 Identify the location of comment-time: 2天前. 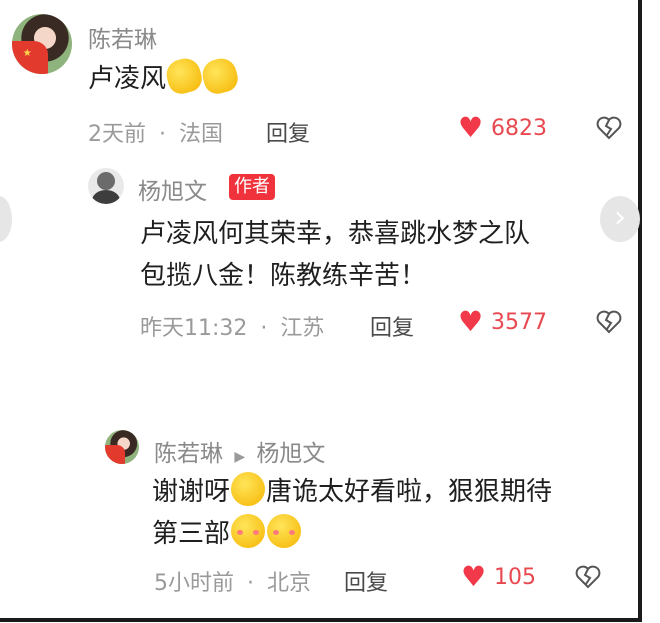
(117, 134).